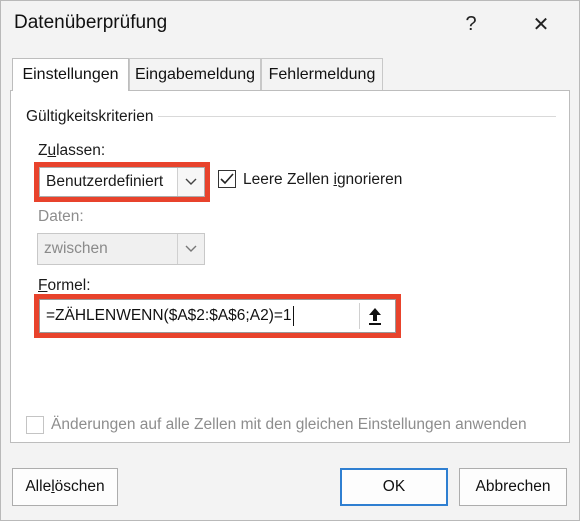 The height and width of the screenshot is (521, 580). I want to click on tab-label: Einstellungen, so click(70, 74).